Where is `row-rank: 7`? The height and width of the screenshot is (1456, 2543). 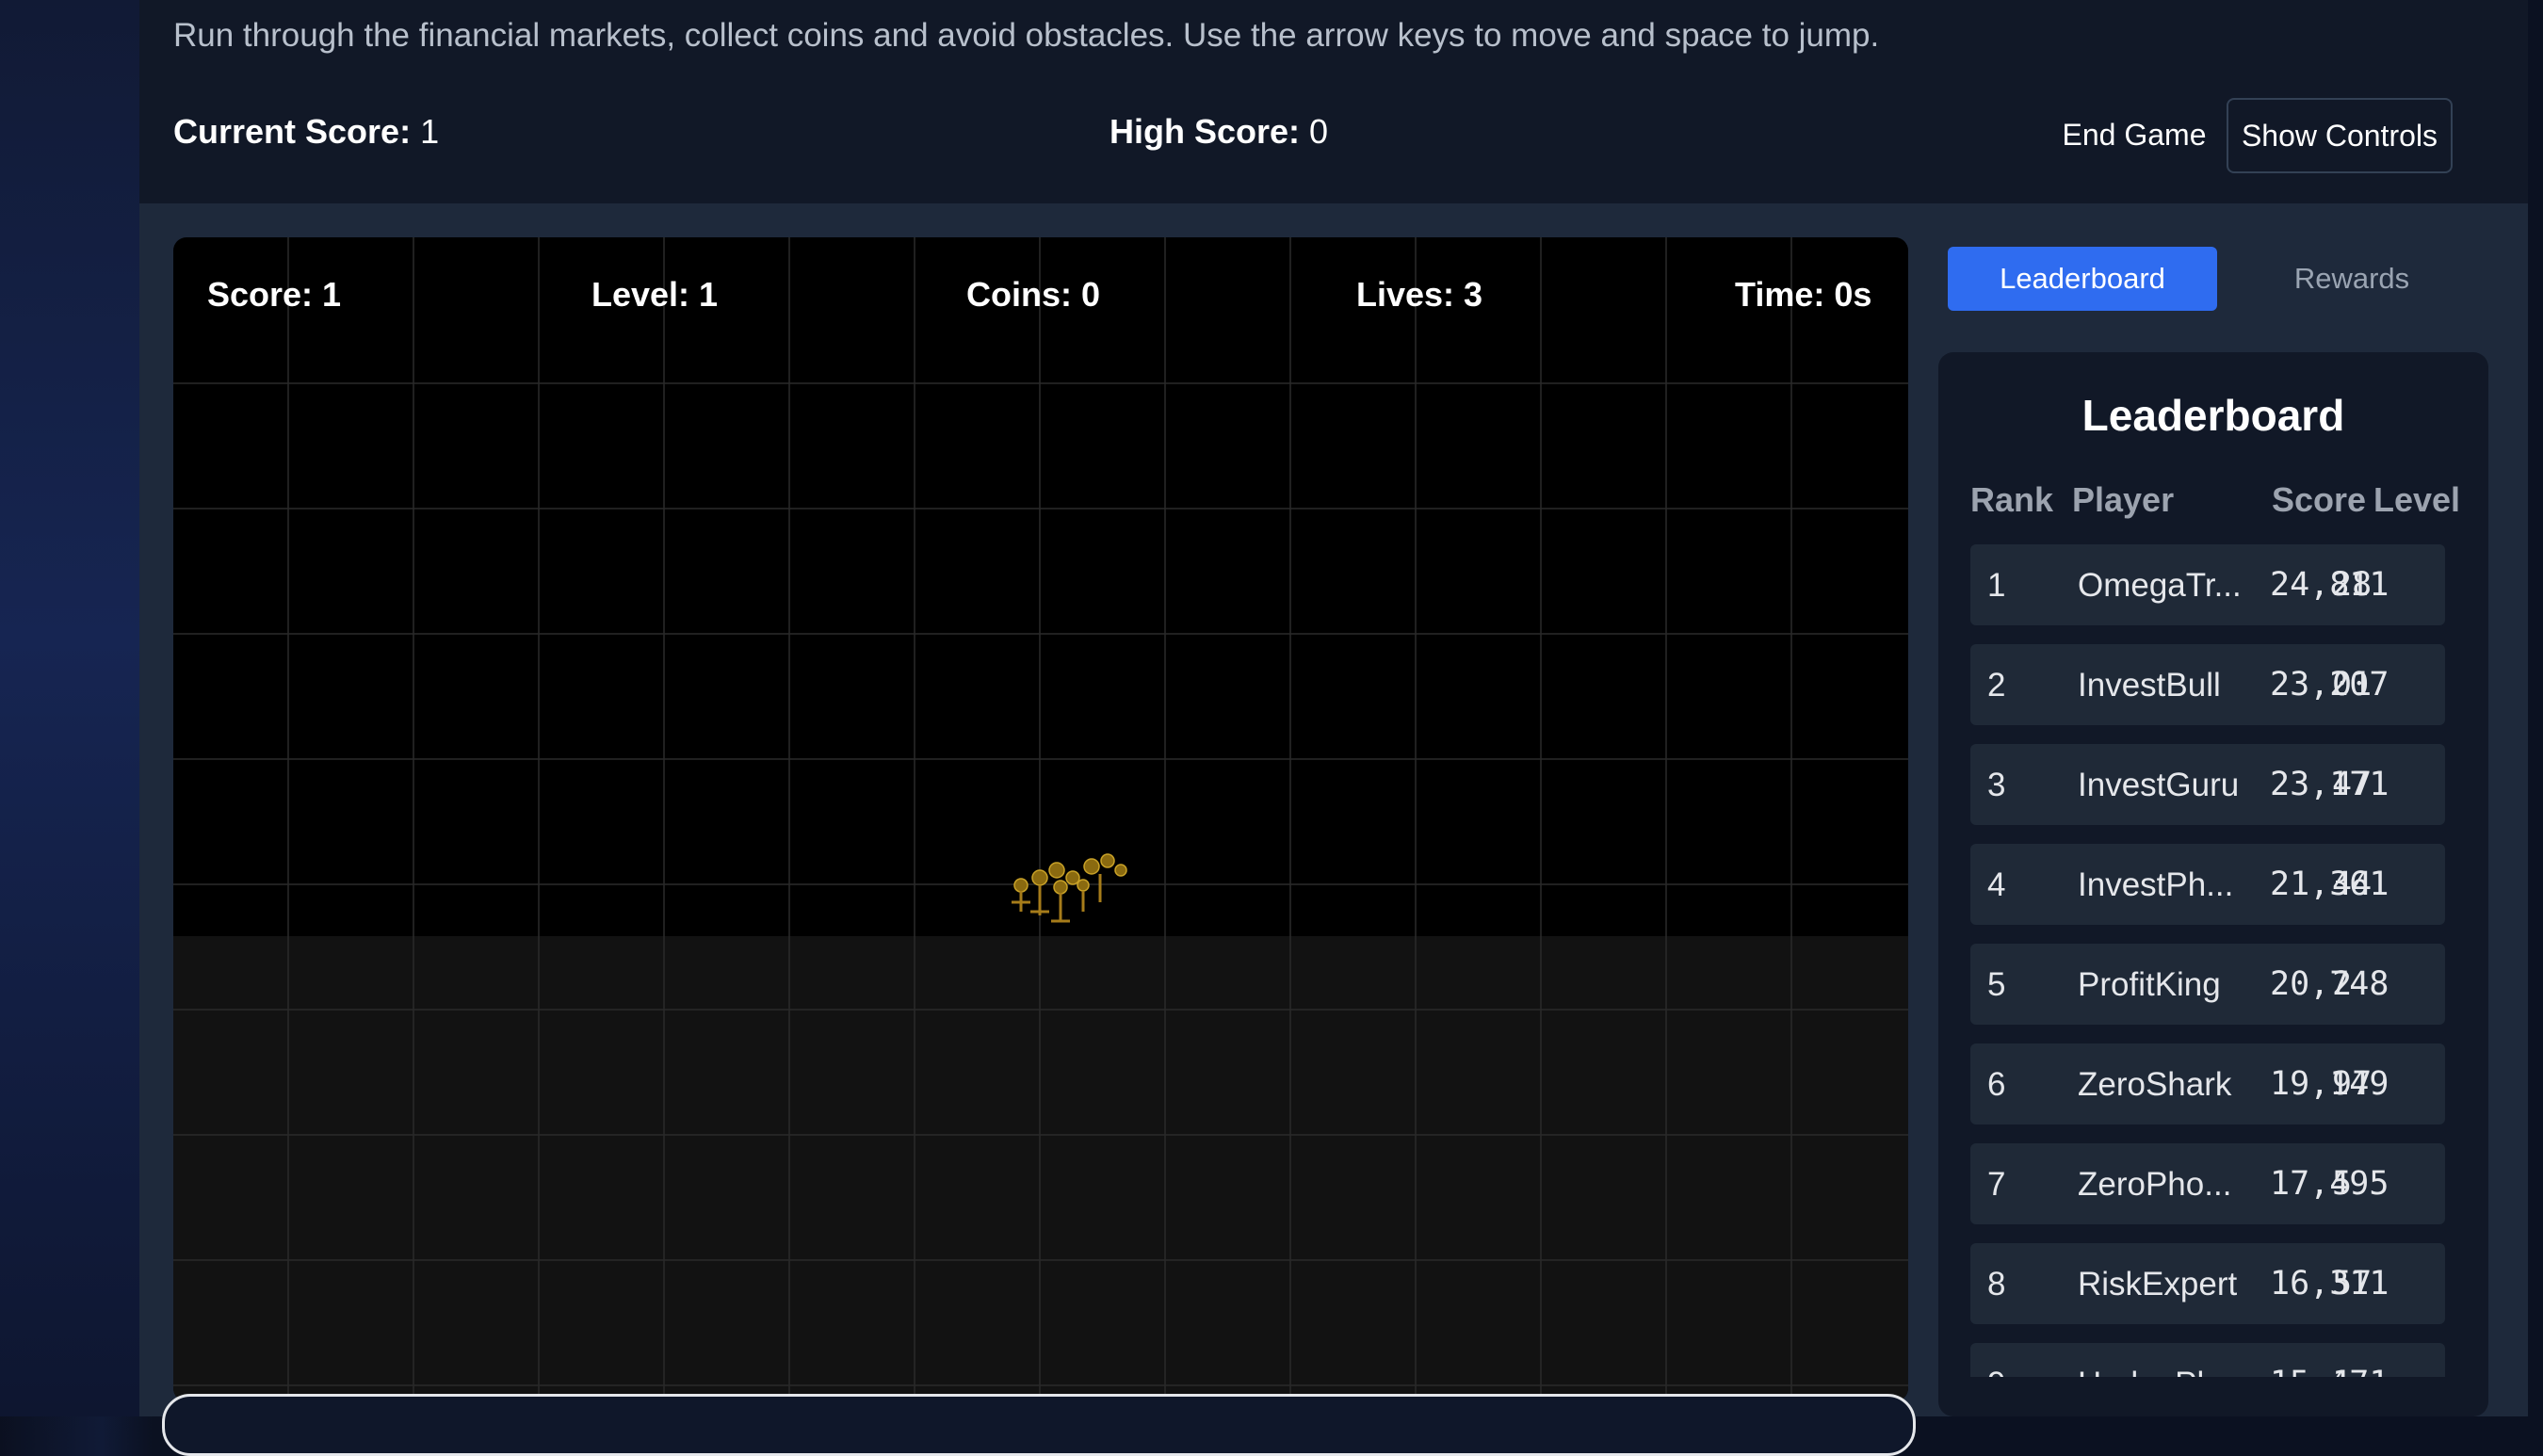
row-rank: 7 is located at coordinates (1996, 1184).